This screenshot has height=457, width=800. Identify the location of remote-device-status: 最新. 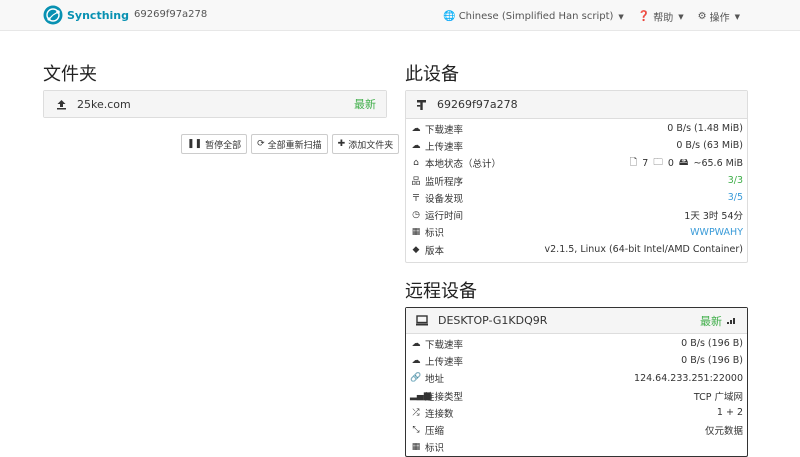
(711, 321).